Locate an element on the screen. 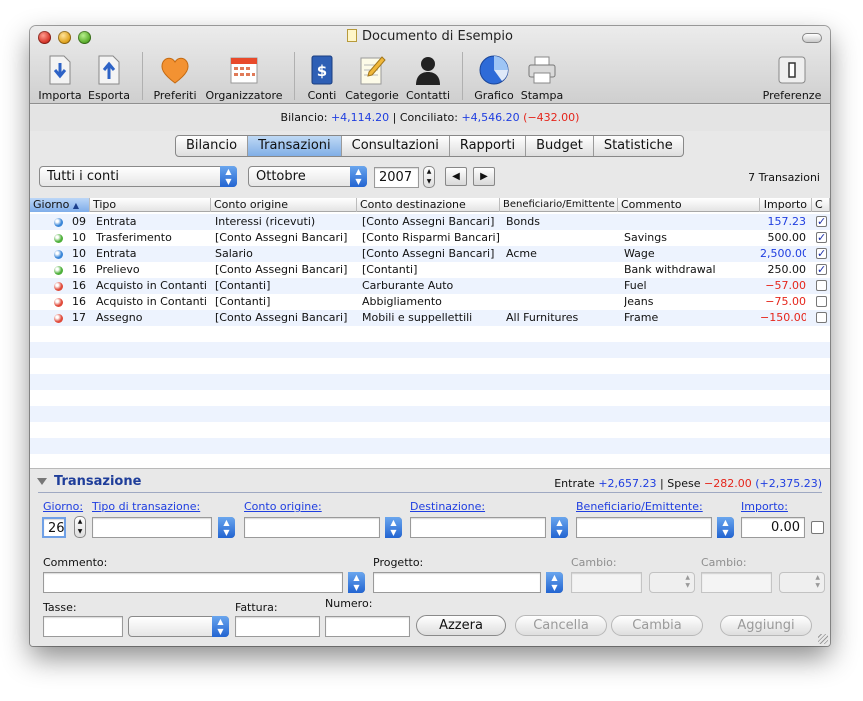  destination-select: ▲ ▼ is located at coordinates (559, 527).